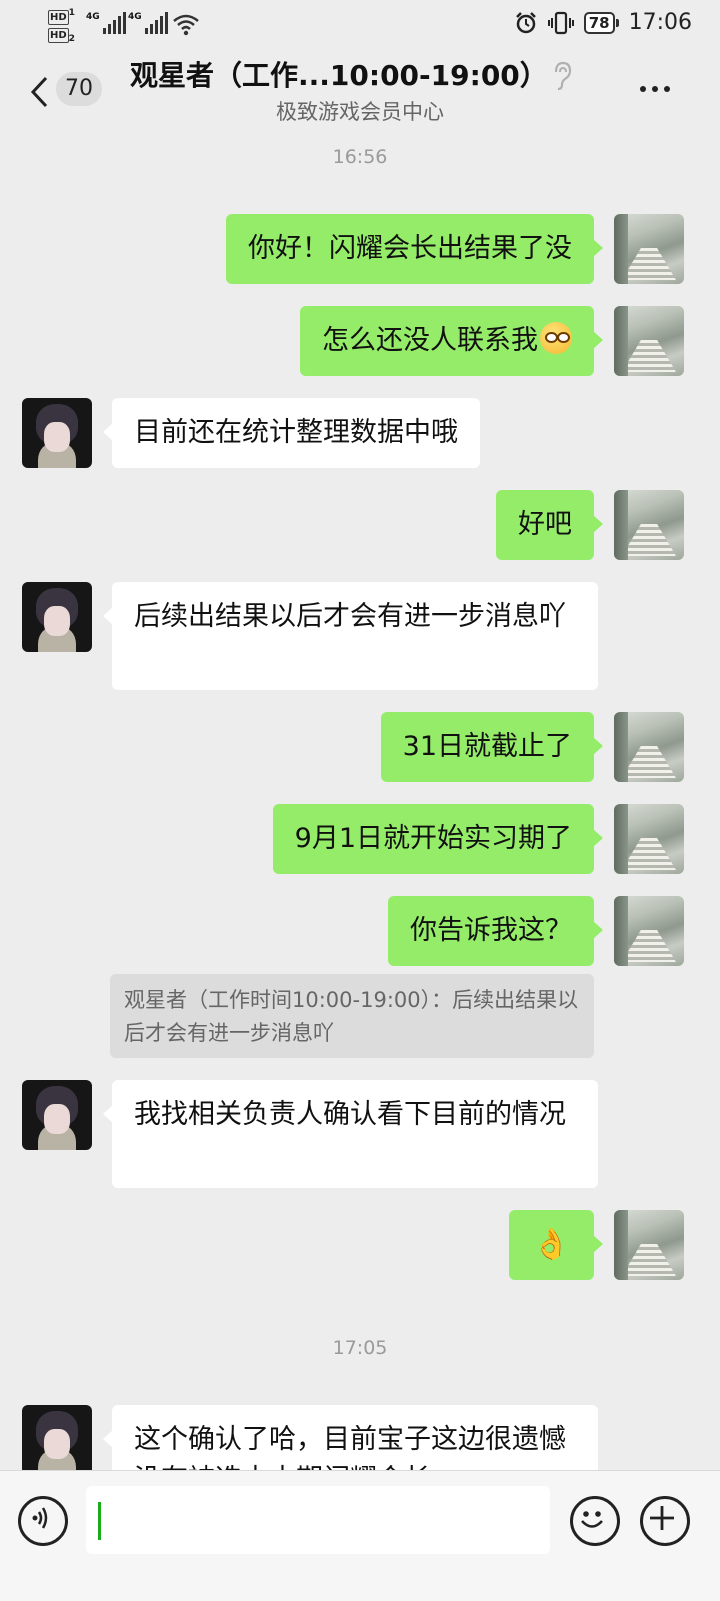  What do you see at coordinates (360, 112) in the screenshot?
I see `chat-subtitle: 极致游戏会员中心` at bounding box center [360, 112].